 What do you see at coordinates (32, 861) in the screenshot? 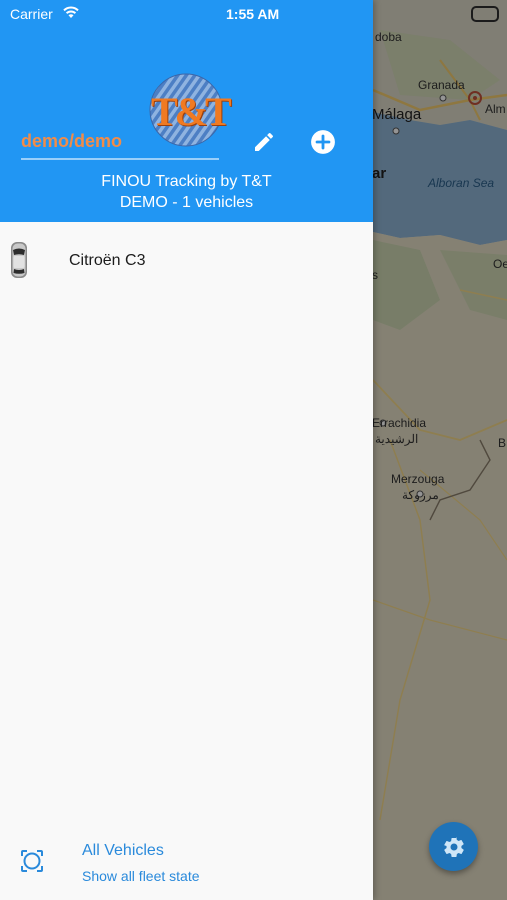
I see `fleet-overview-icon` at bounding box center [32, 861].